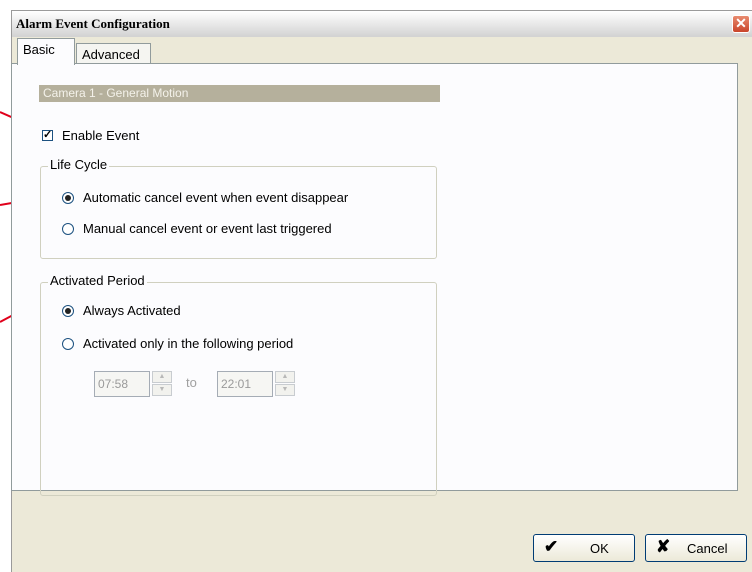 The height and width of the screenshot is (572, 752). I want to click on life-cycle-group, so click(238, 212).